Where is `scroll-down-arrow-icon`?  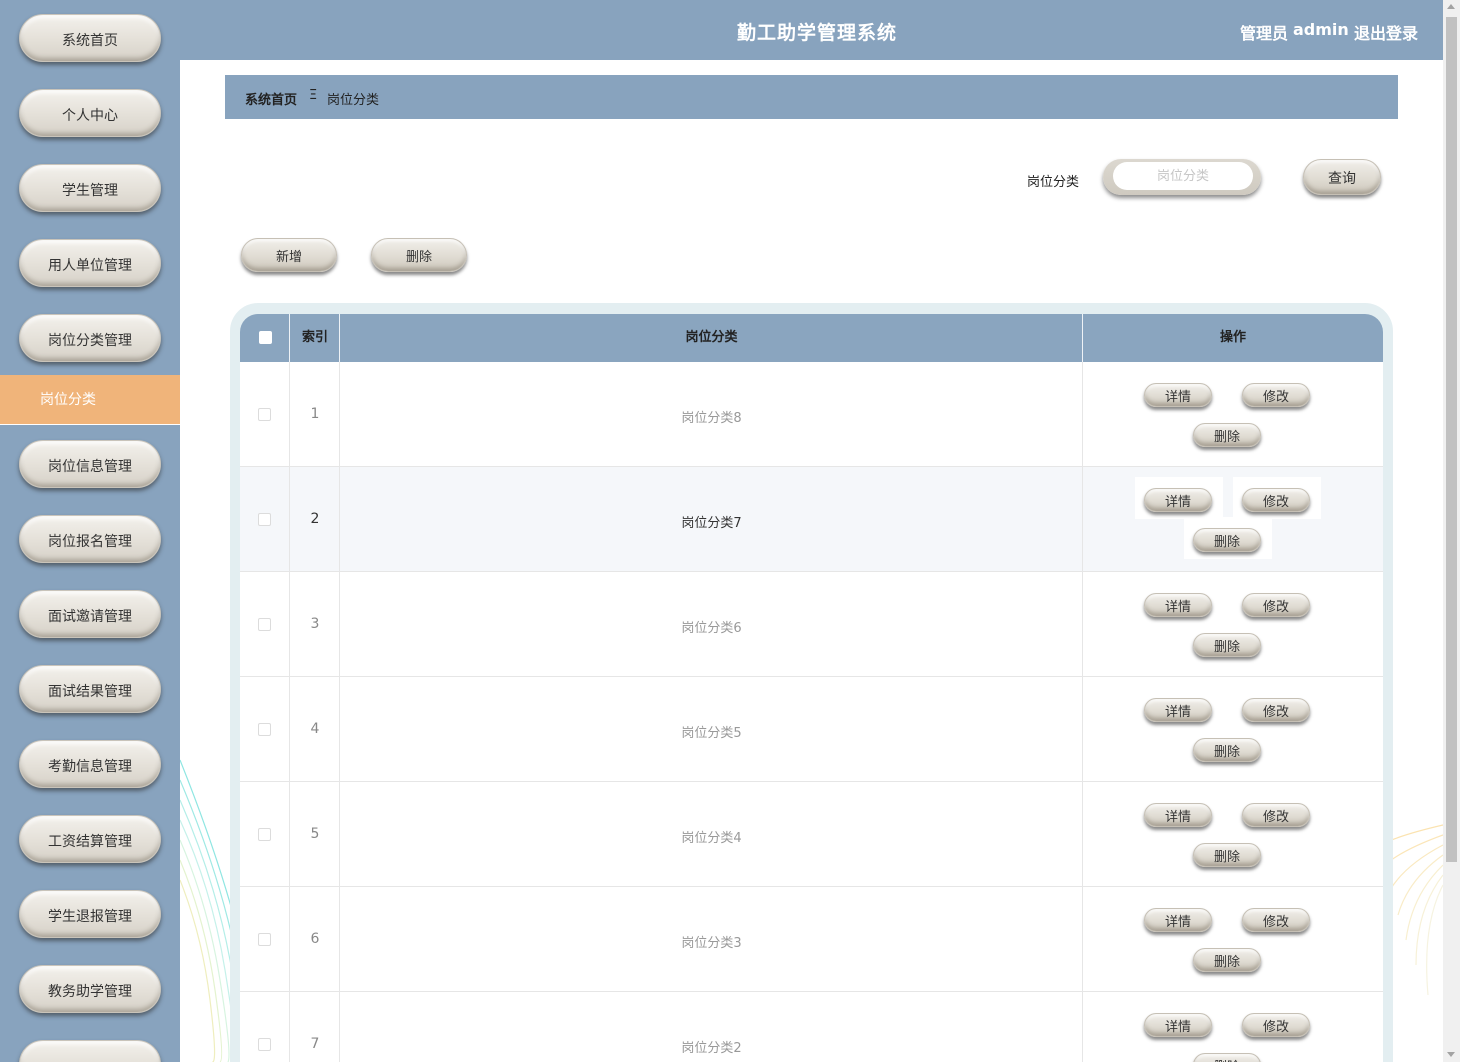 scroll-down-arrow-icon is located at coordinates (1451, 1054).